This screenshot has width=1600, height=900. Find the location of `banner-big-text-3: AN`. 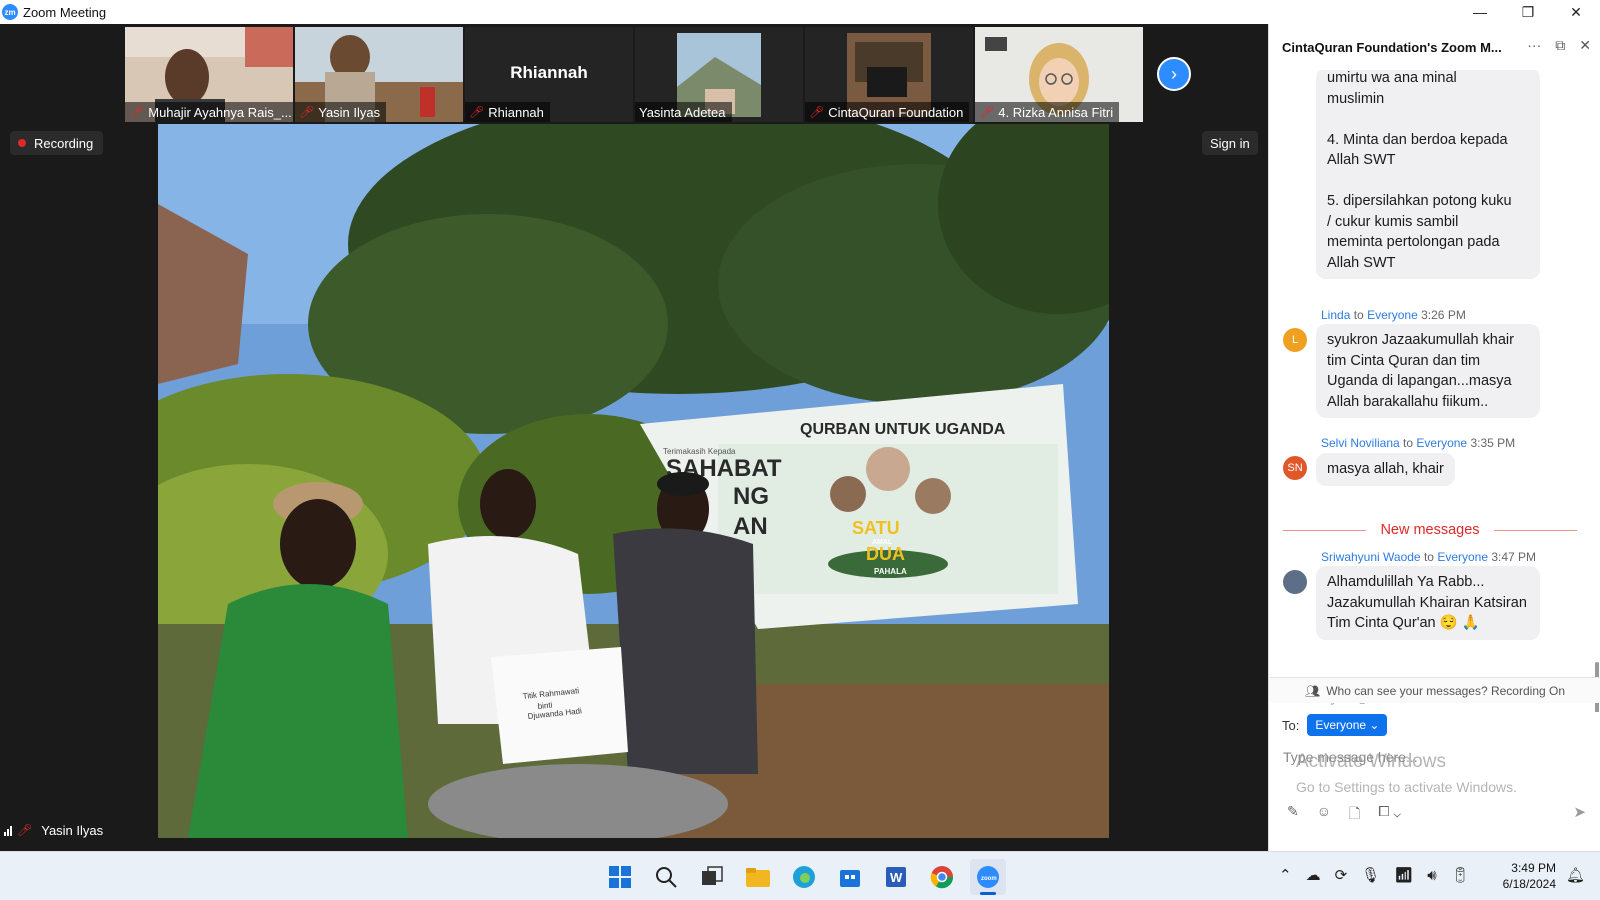

banner-big-text-3: AN is located at coordinates (750, 526).